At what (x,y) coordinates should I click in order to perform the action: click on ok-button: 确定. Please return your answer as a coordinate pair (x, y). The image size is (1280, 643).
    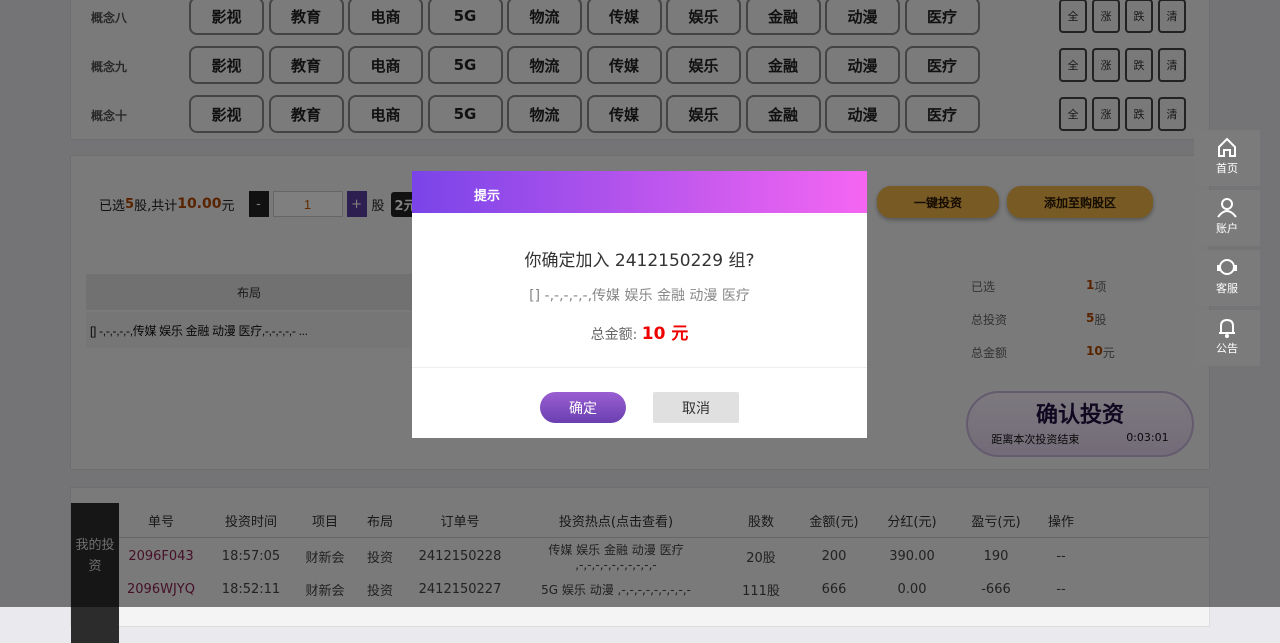
    Looking at the image, I should click on (583, 407).